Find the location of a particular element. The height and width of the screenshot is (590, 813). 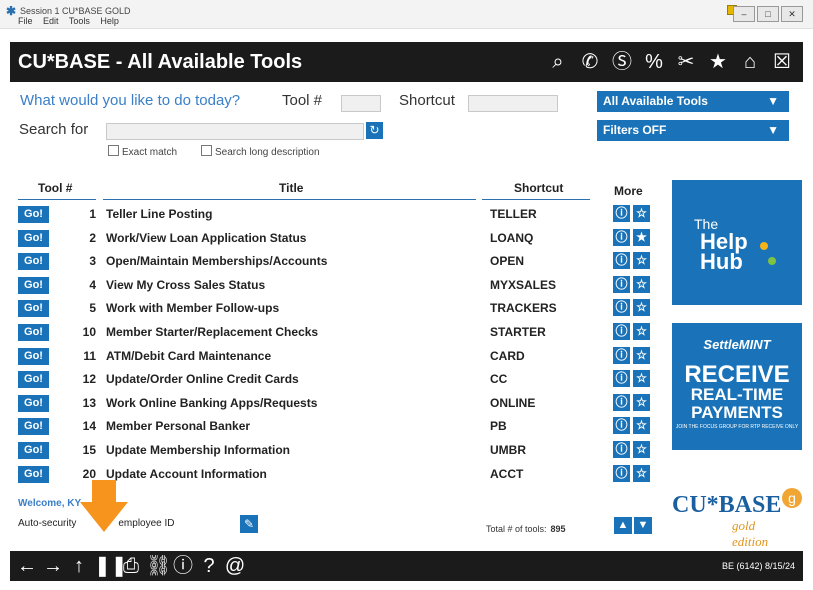

question-icon: ? is located at coordinates (209, 566).